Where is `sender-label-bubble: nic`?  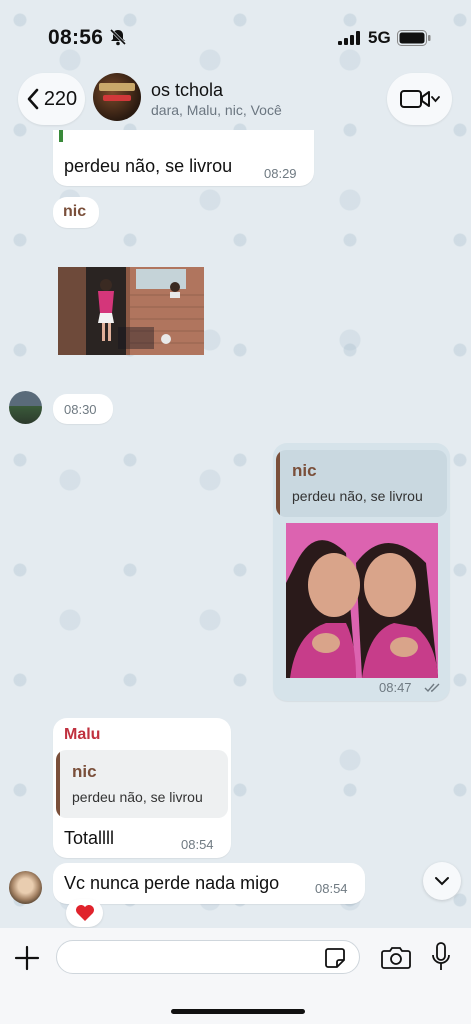 sender-label-bubble: nic is located at coordinates (76, 212).